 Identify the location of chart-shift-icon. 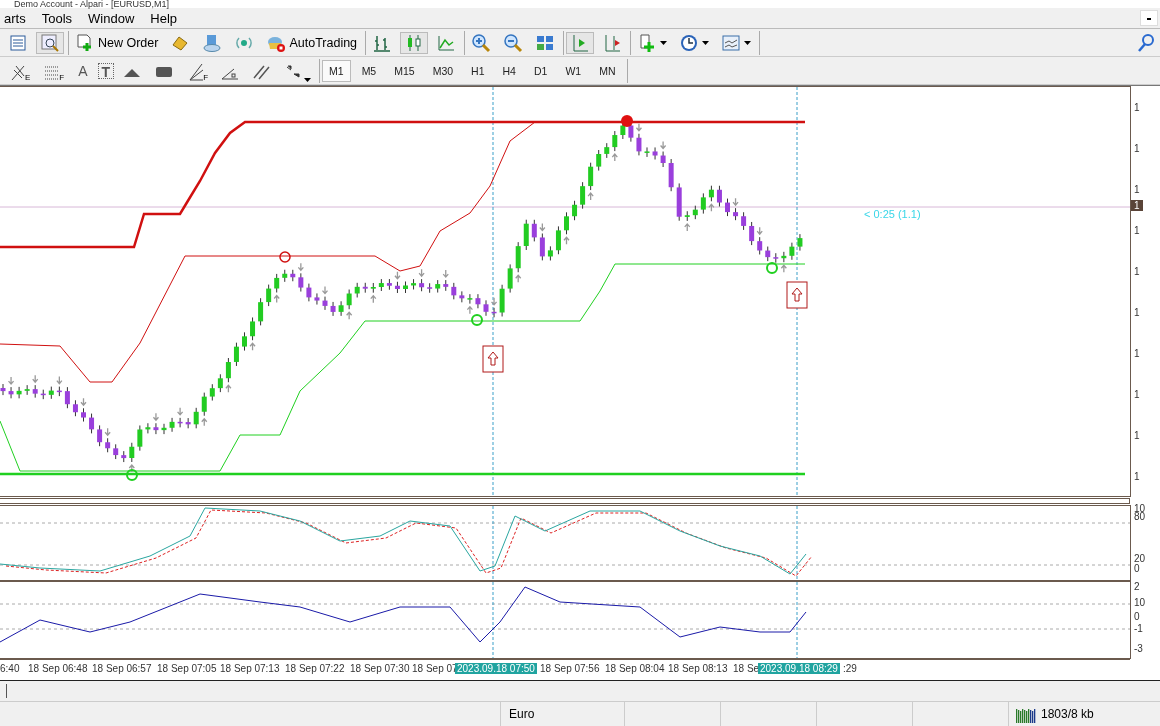
(612, 42).